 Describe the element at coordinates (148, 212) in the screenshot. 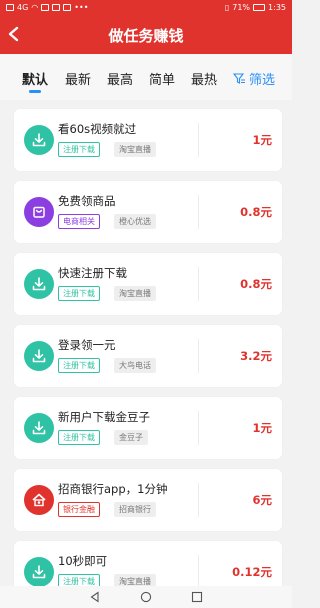

I see `task-card: 免费领商品 电商相关 橙心优选 0.8元` at that location.